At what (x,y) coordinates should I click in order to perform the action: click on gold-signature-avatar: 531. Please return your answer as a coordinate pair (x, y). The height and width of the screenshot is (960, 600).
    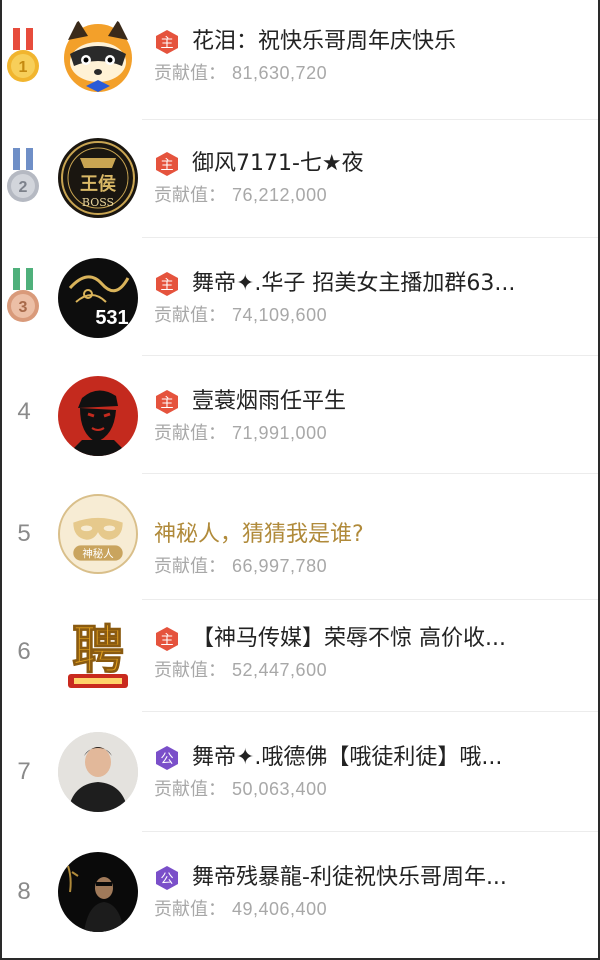
    Looking at the image, I should click on (99, 302).